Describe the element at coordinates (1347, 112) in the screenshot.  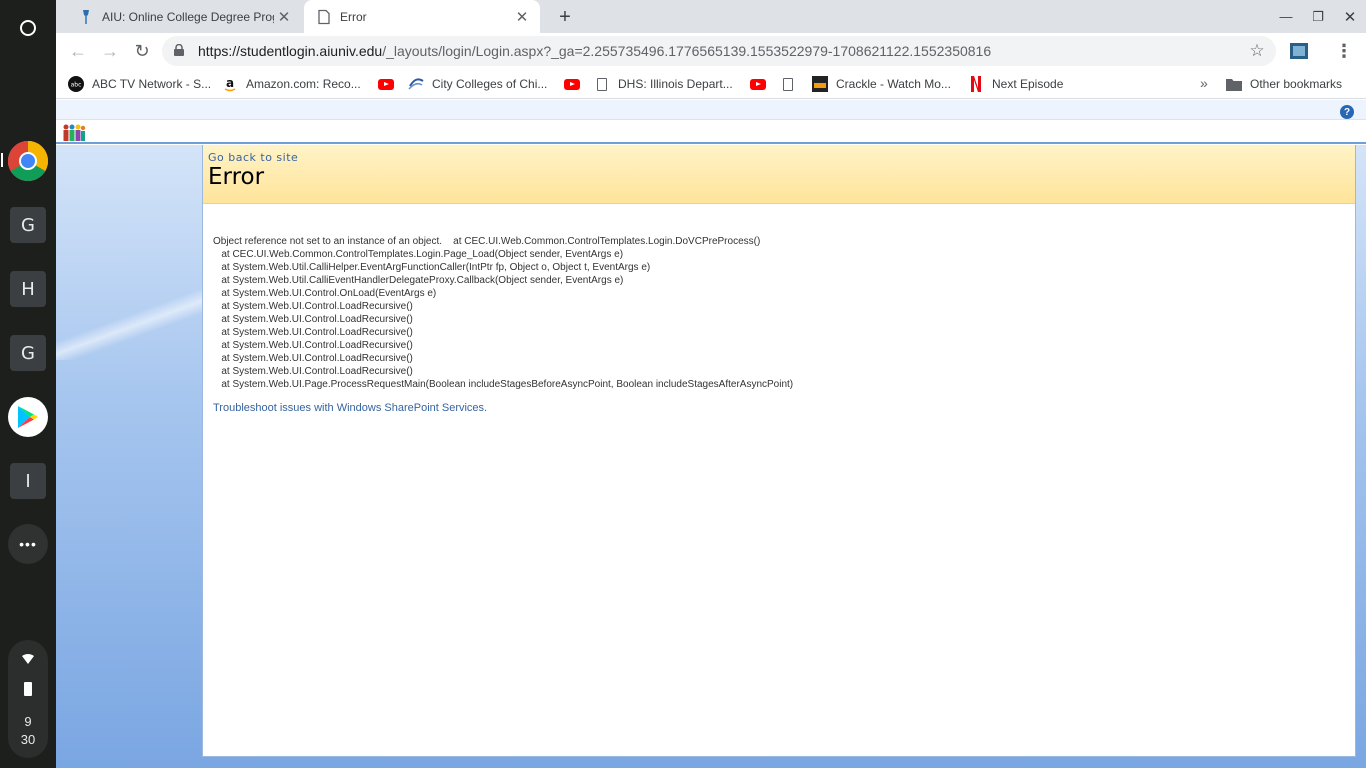
I see `help-icon: ?` at that location.